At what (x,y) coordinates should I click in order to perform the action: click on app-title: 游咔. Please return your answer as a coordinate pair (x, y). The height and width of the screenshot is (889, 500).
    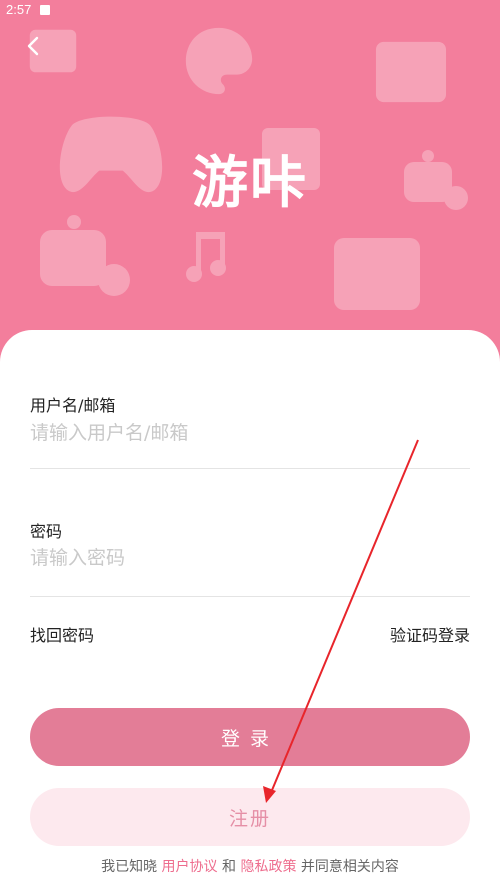
    Looking at the image, I should click on (250, 183).